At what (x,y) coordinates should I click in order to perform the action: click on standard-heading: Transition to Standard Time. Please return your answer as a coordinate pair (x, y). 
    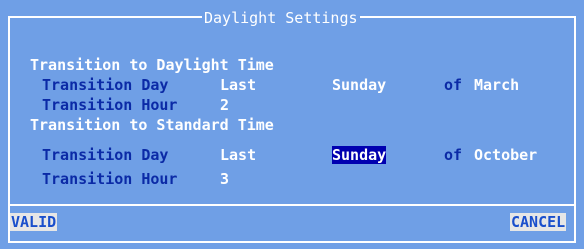
    Looking at the image, I should click on (152, 125).